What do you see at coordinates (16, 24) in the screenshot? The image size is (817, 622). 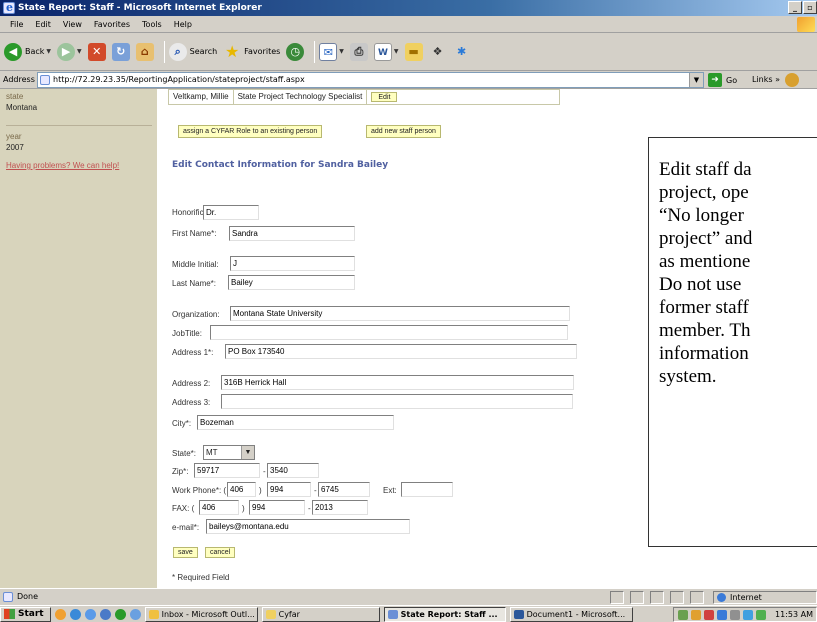 I see `menu-file: File` at bounding box center [16, 24].